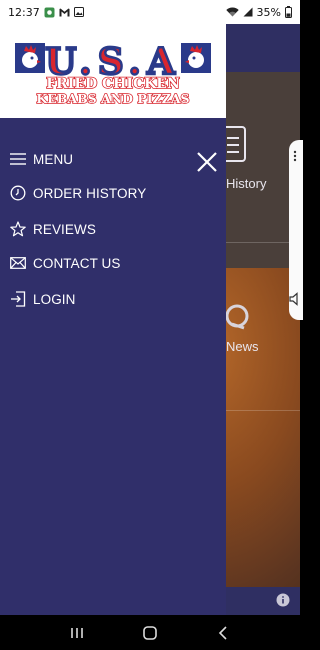  I want to click on usa-fried-chicken-logo: U.S.A FRIED CHICKEN KEBABS AND PIZZAS, so click(113, 73).